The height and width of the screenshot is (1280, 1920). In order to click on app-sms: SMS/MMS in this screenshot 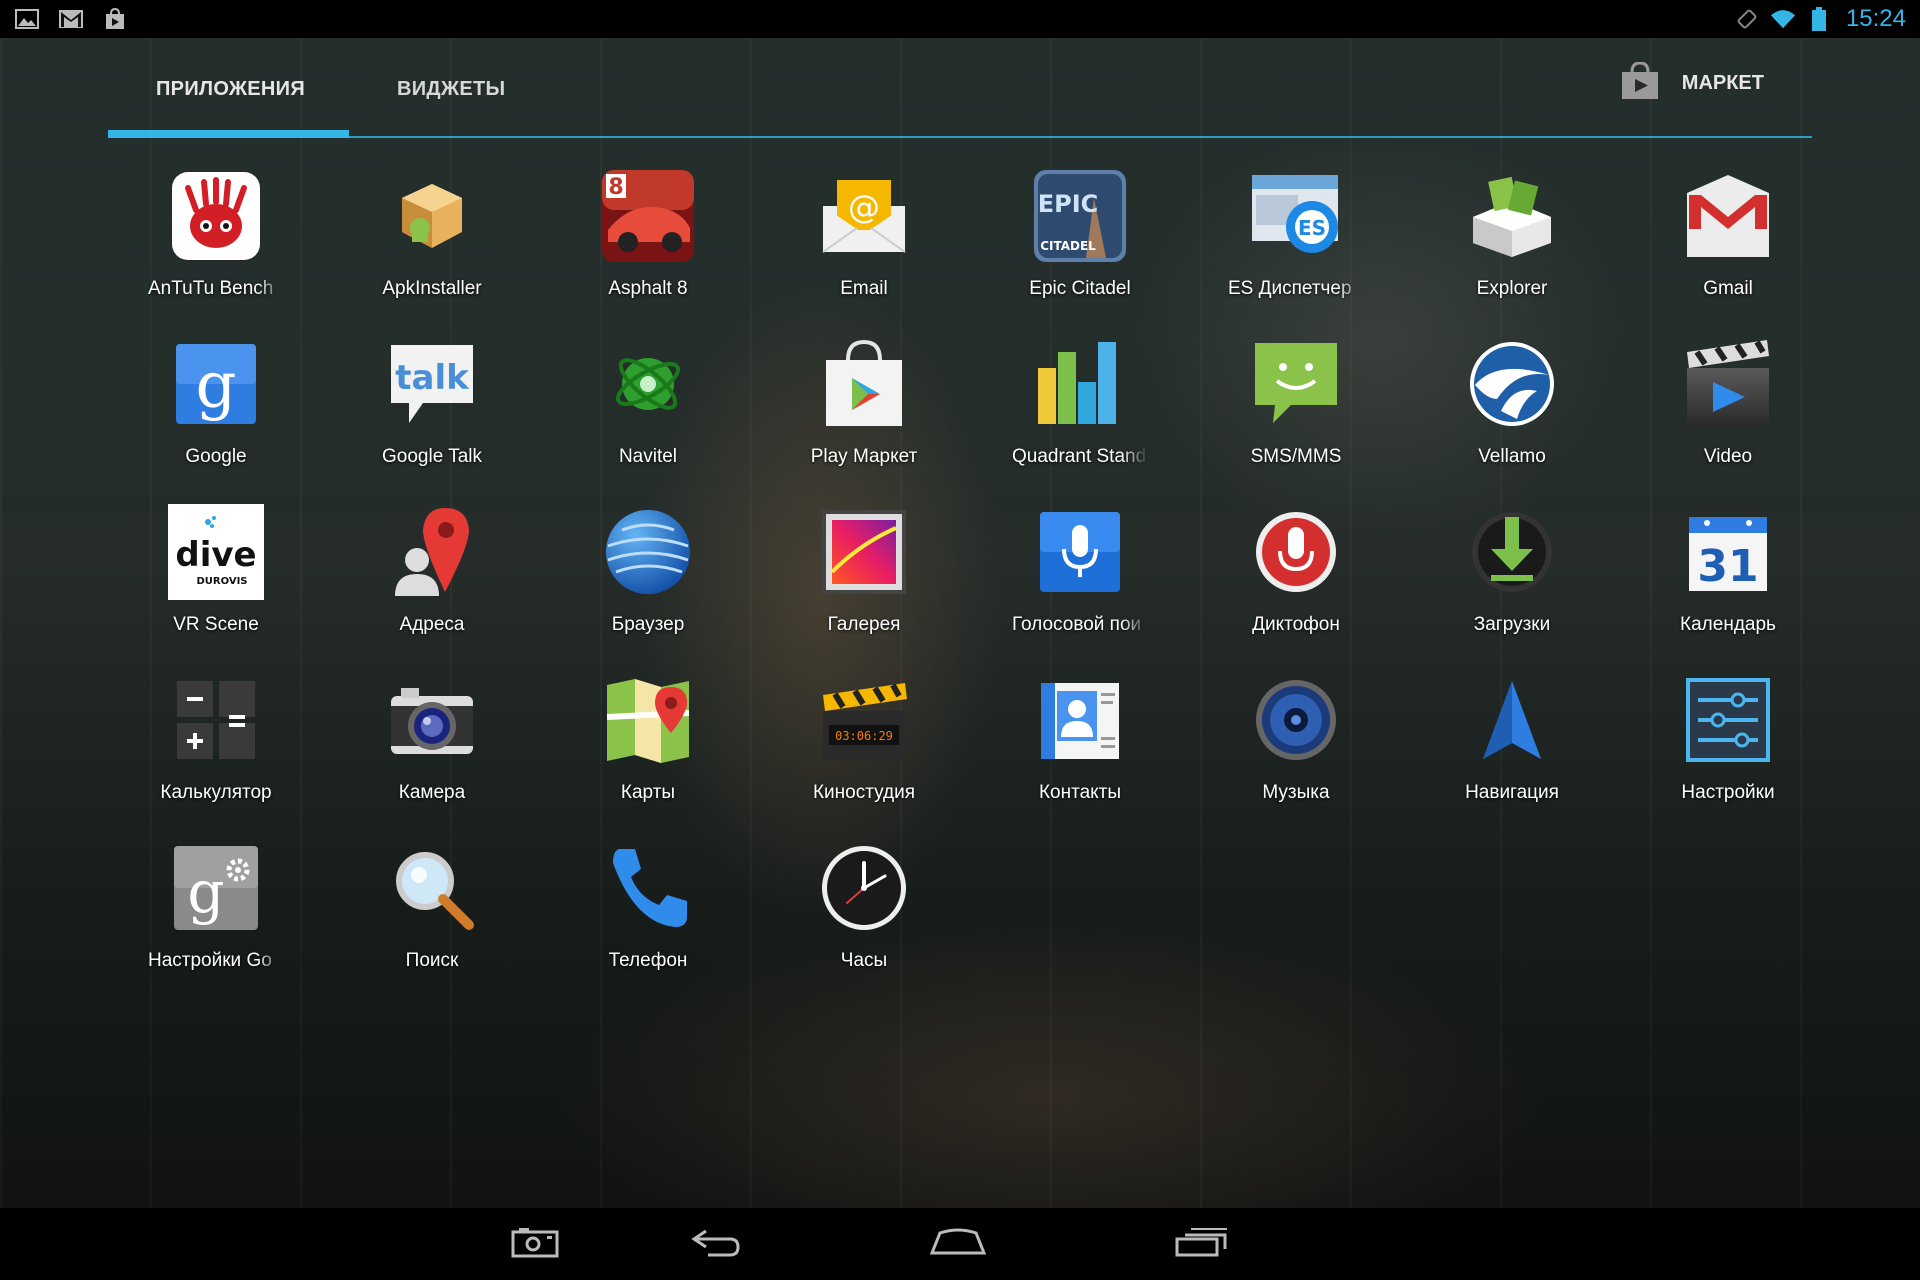, I will do `click(1296, 416)`.